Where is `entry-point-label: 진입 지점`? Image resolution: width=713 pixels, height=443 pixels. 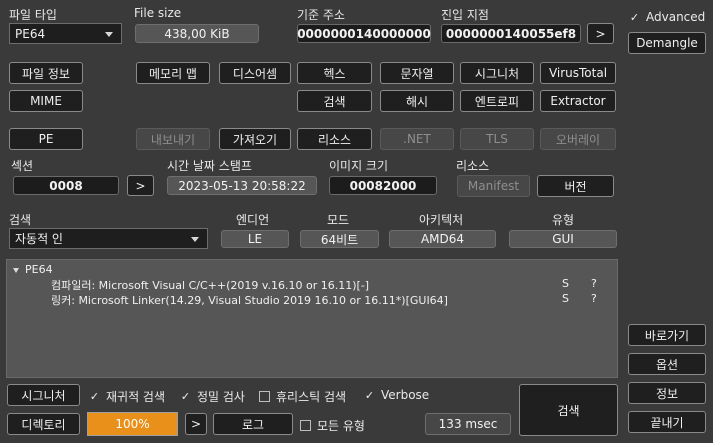
entry-point-label: 진입 지점 is located at coordinates (465, 15).